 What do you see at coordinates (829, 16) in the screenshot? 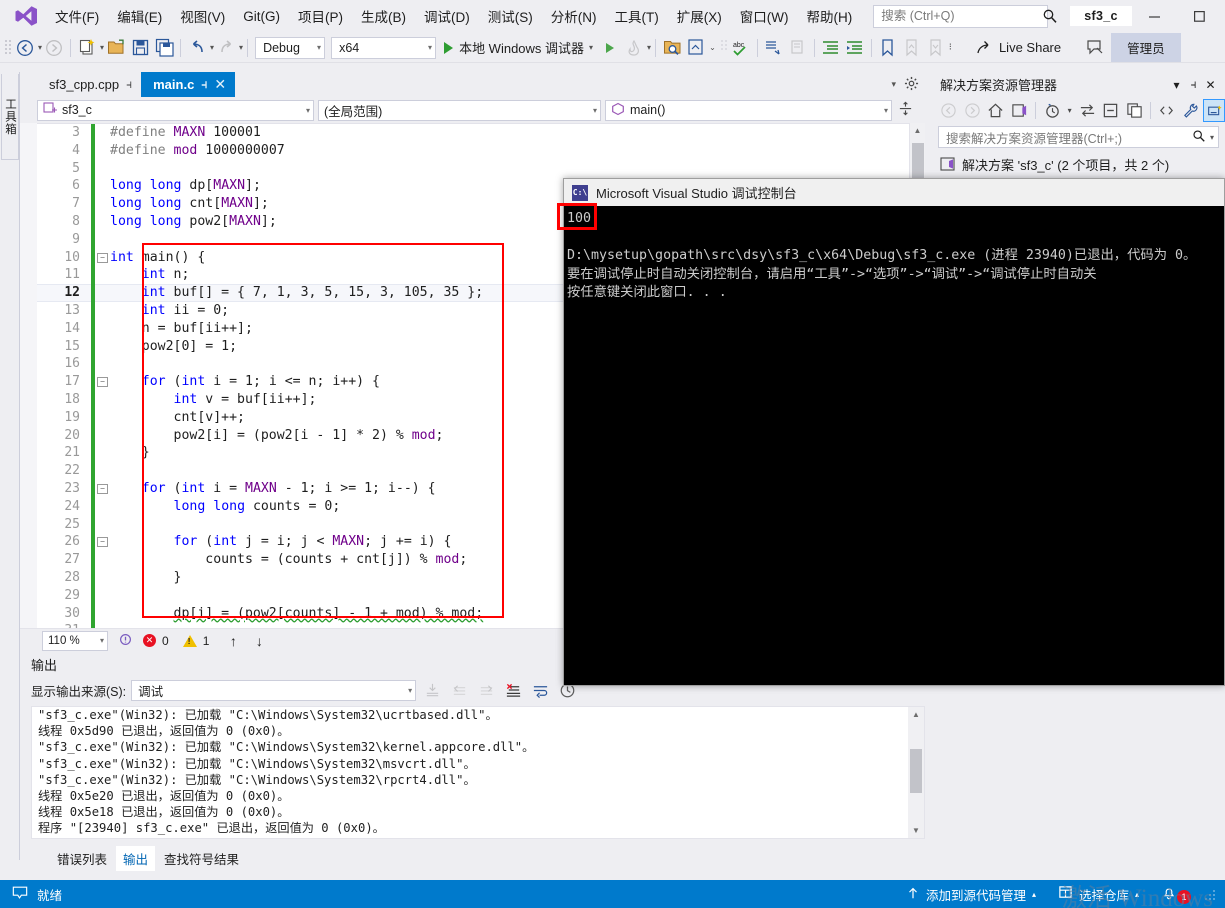
I see `menu-help: 帮助(H)` at bounding box center [829, 16].